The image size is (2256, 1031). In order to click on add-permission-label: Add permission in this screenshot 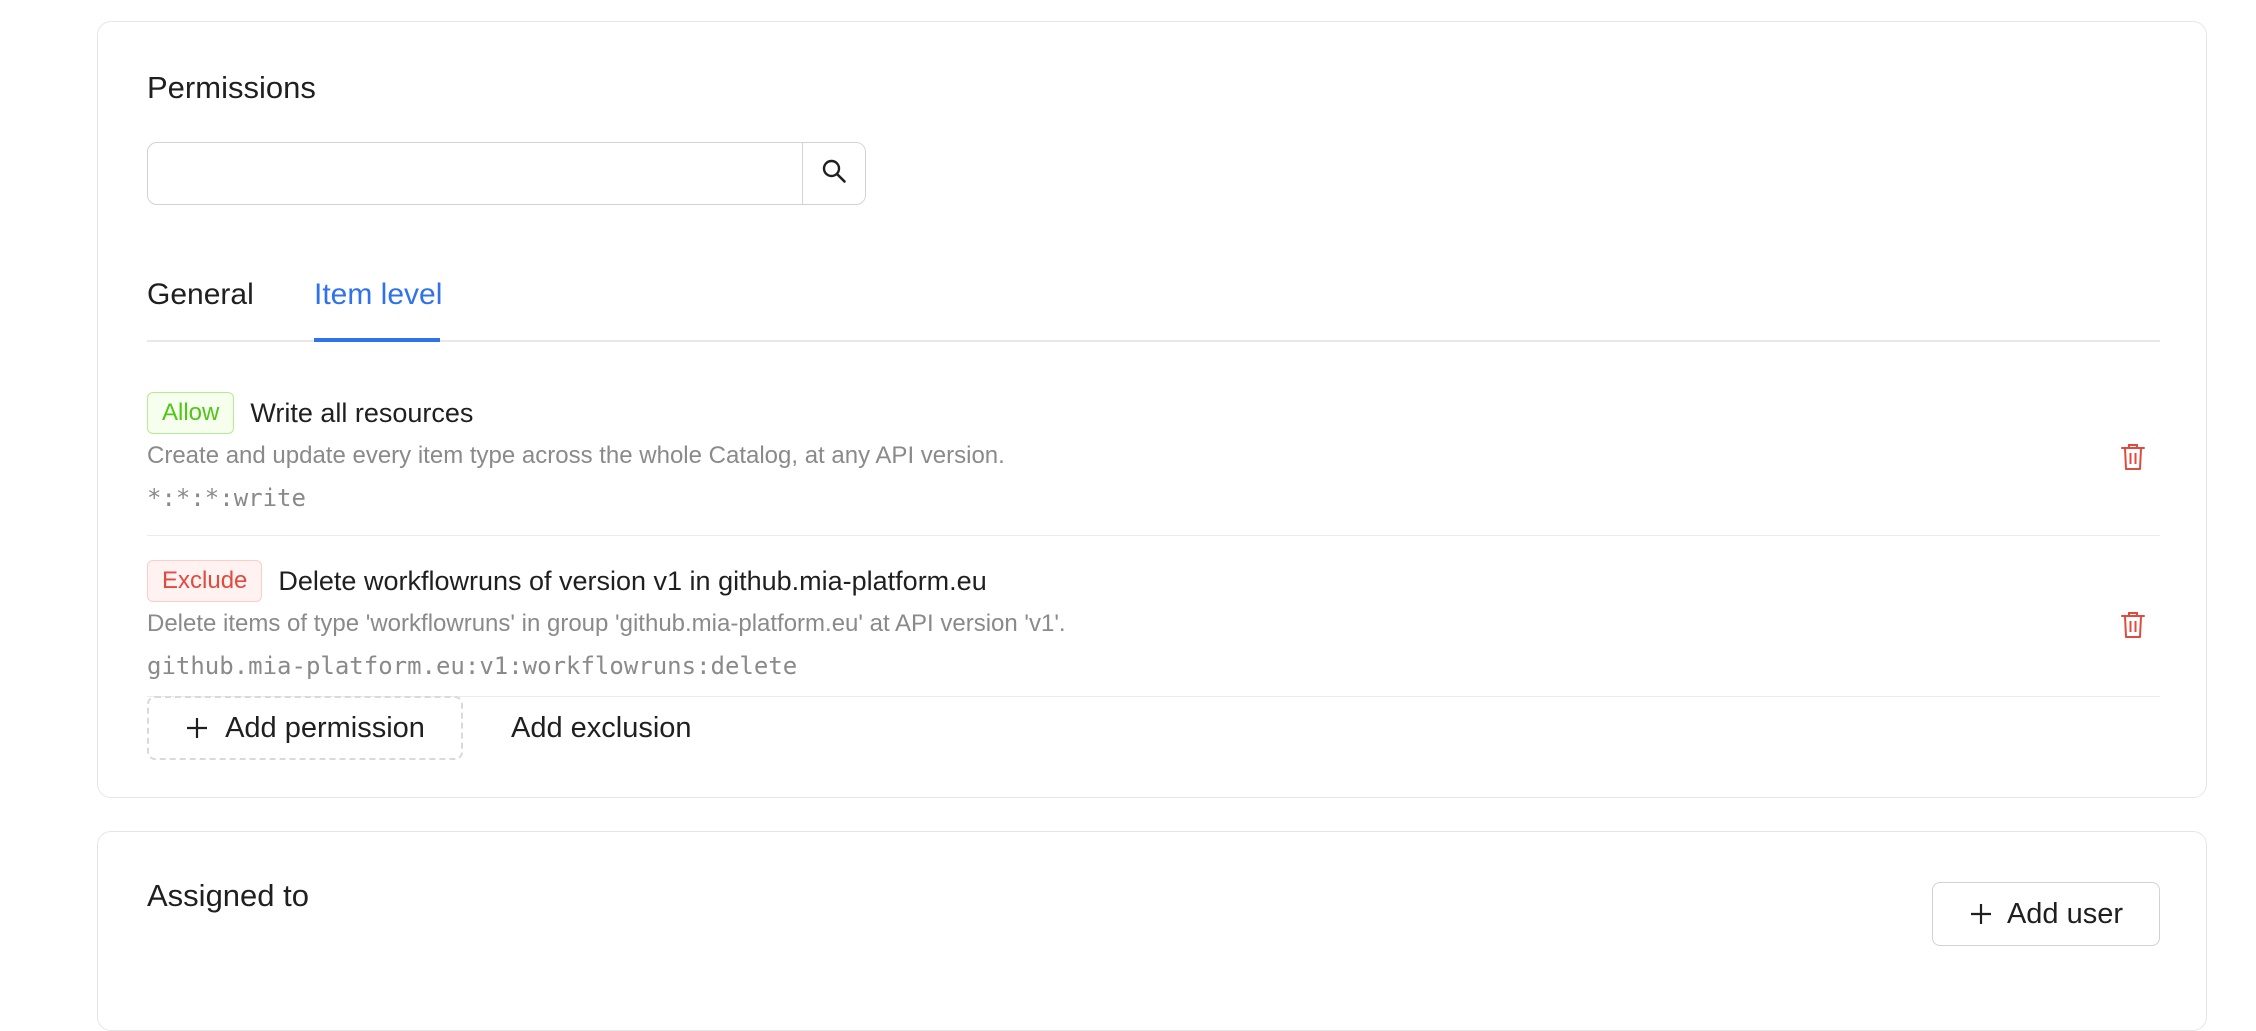, I will do `click(325, 727)`.